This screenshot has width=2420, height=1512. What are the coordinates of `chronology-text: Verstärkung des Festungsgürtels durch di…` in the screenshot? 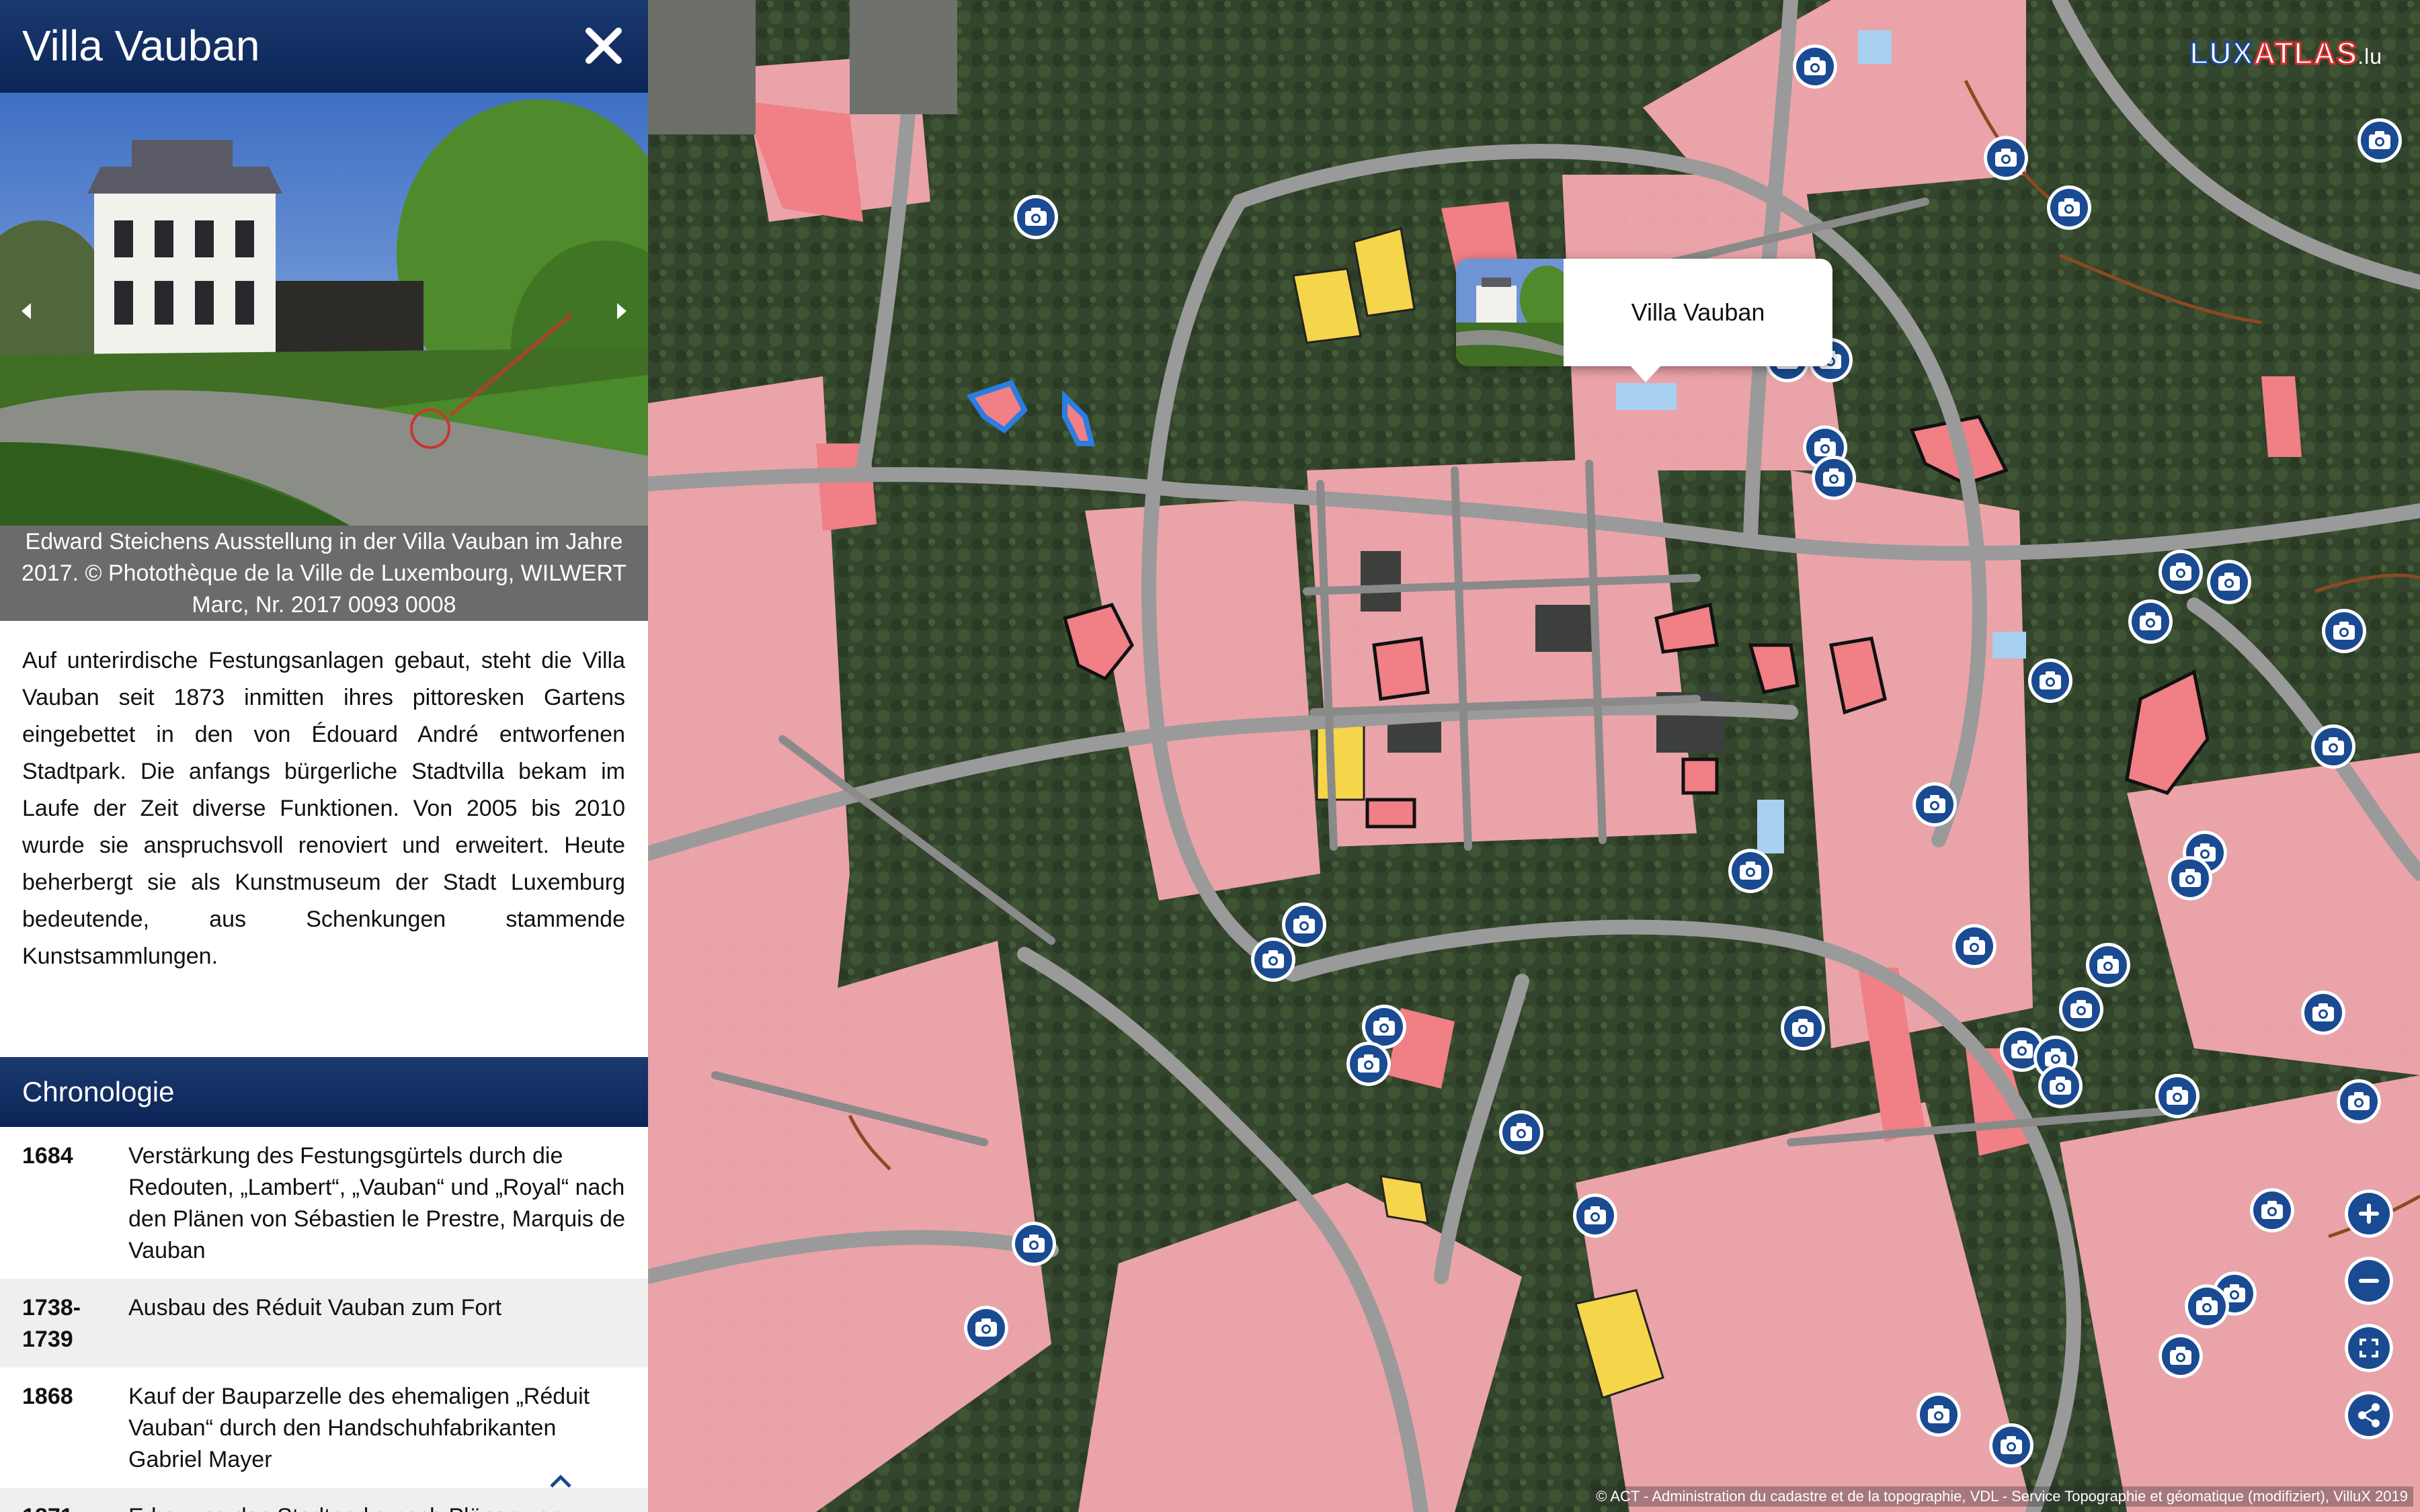 It's located at (377, 1203).